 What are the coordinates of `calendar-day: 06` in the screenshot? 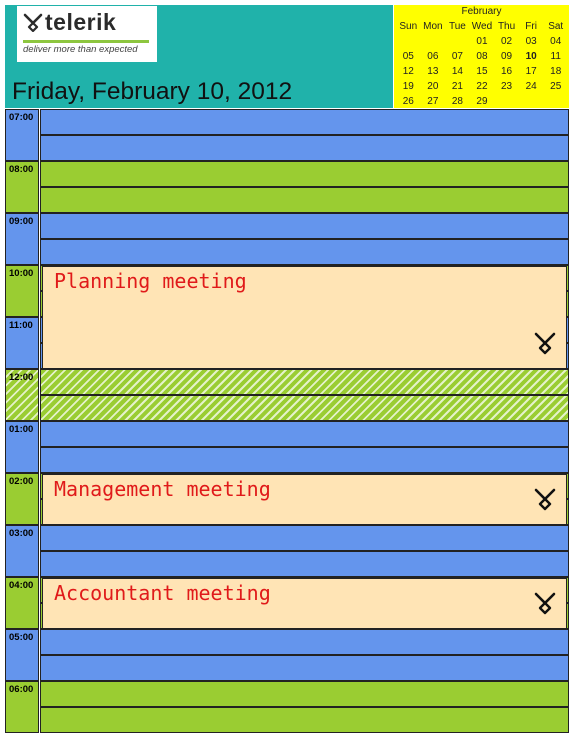 It's located at (433, 56).